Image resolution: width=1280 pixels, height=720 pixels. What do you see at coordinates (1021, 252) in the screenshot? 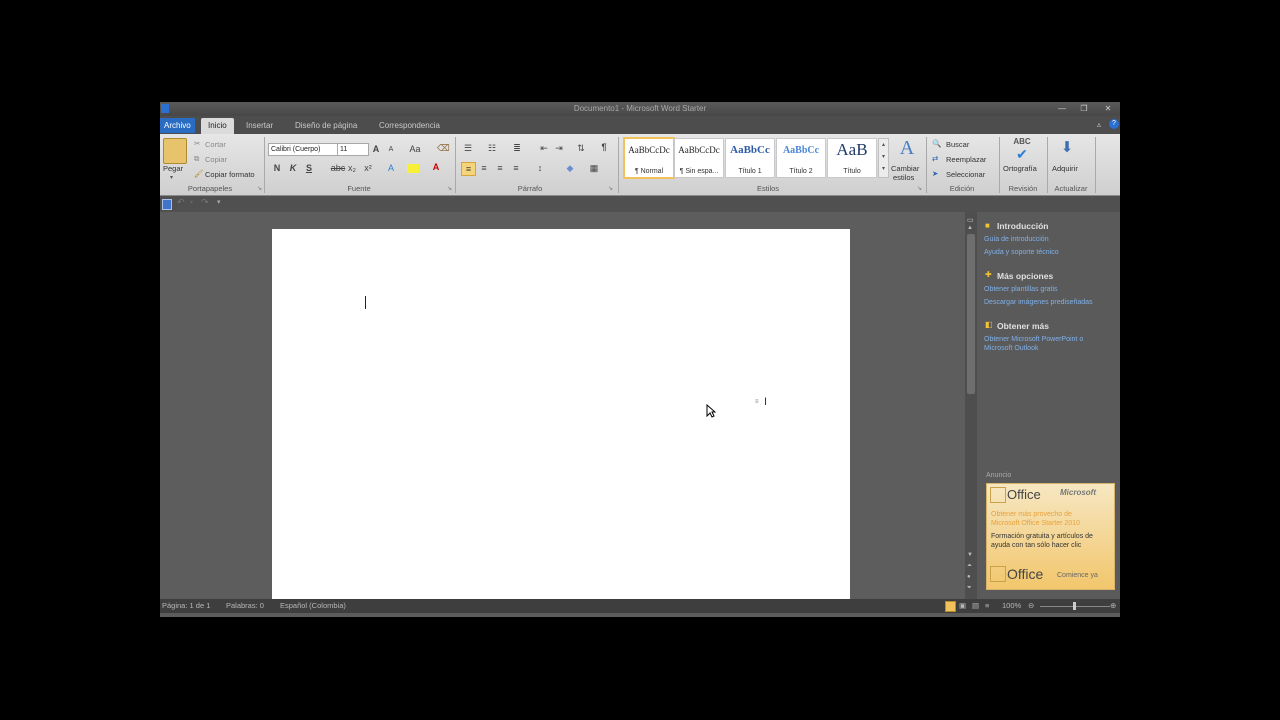
I see `help-support-link: Ayuda y soporte técnico` at bounding box center [1021, 252].